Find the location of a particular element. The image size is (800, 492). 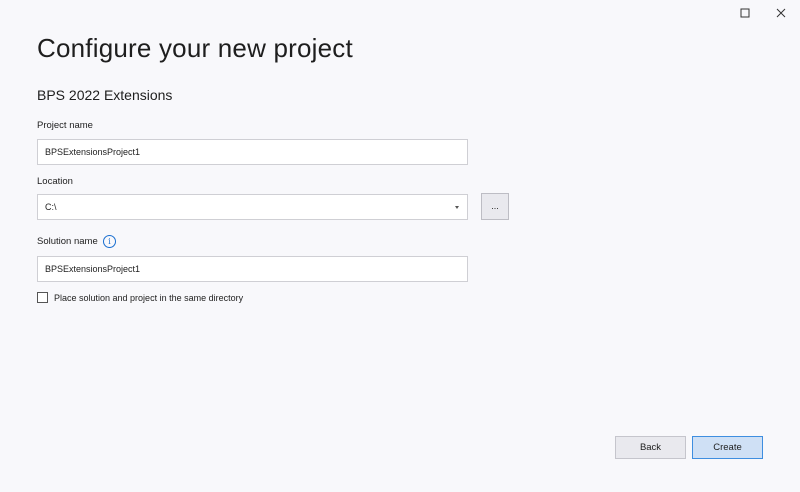

project-name-label: Project name is located at coordinates (65, 125).